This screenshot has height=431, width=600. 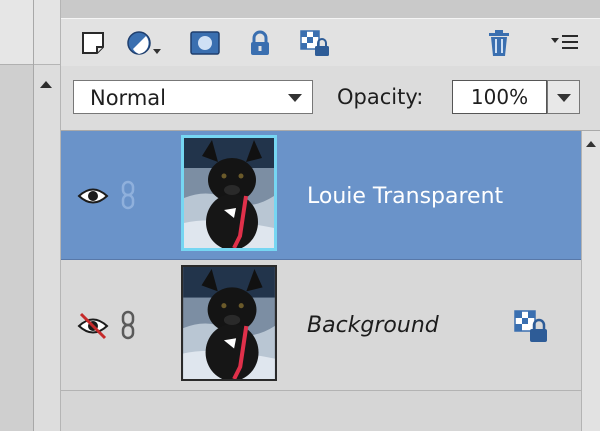 I want to click on opacity-dropdown-button, so click(x=563, y=97).